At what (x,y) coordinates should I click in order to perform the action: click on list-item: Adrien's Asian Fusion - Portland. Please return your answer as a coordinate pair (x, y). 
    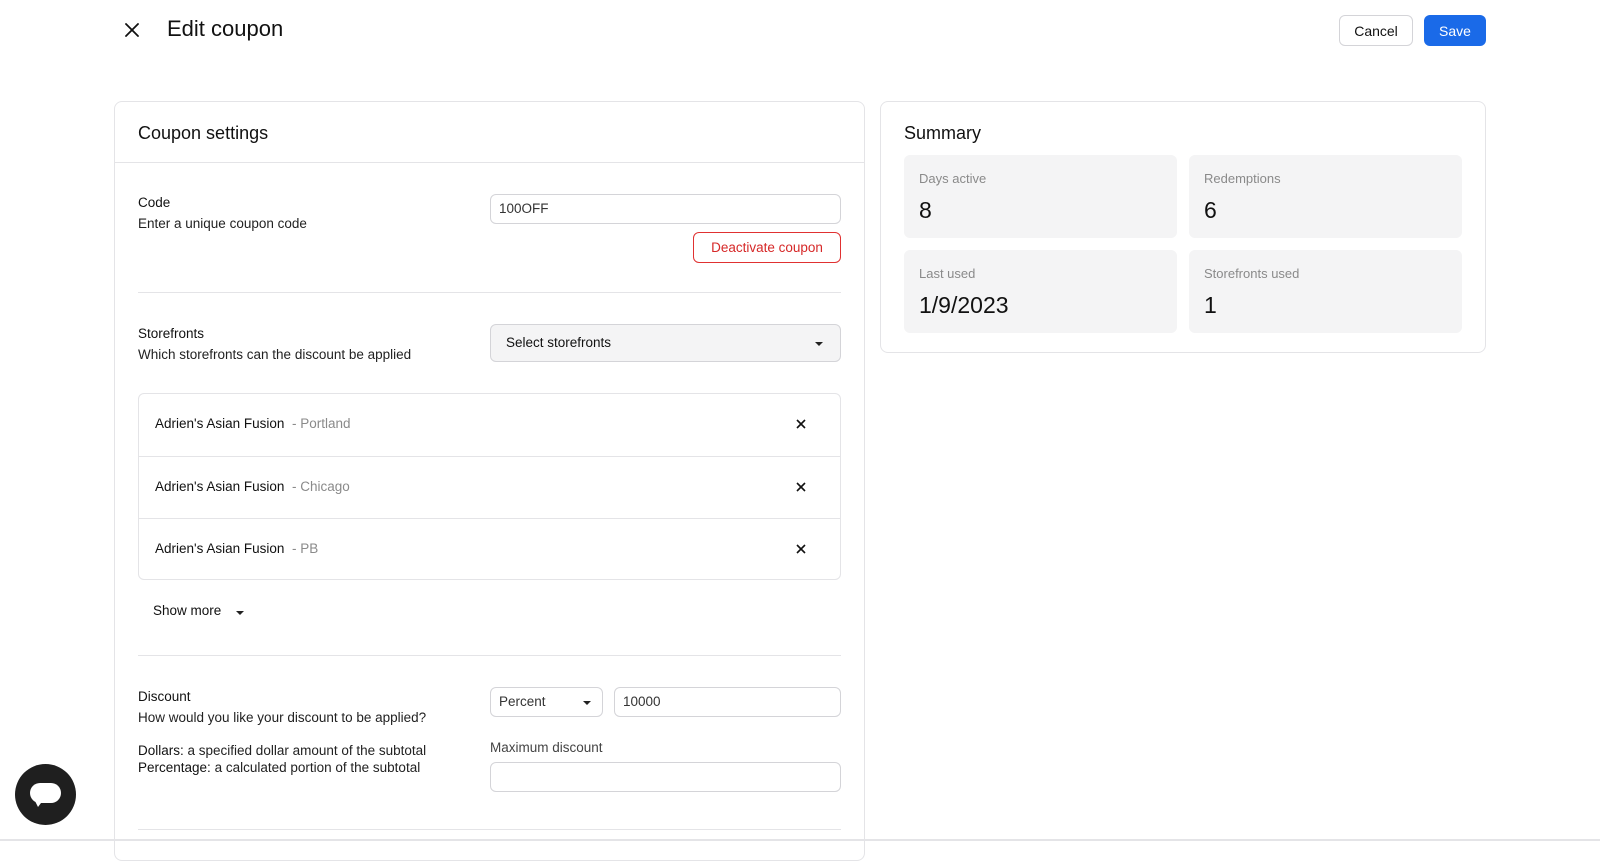
    Looking at the image, I should click on (489, 425).